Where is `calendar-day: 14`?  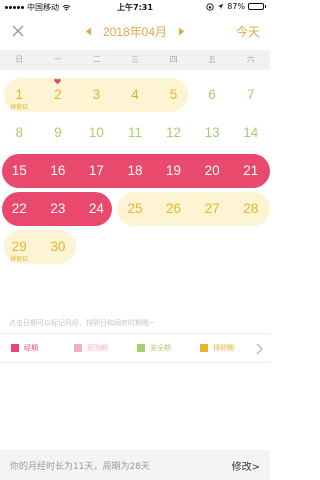
calendar-day: 14 is located at coordinates (250, 133).